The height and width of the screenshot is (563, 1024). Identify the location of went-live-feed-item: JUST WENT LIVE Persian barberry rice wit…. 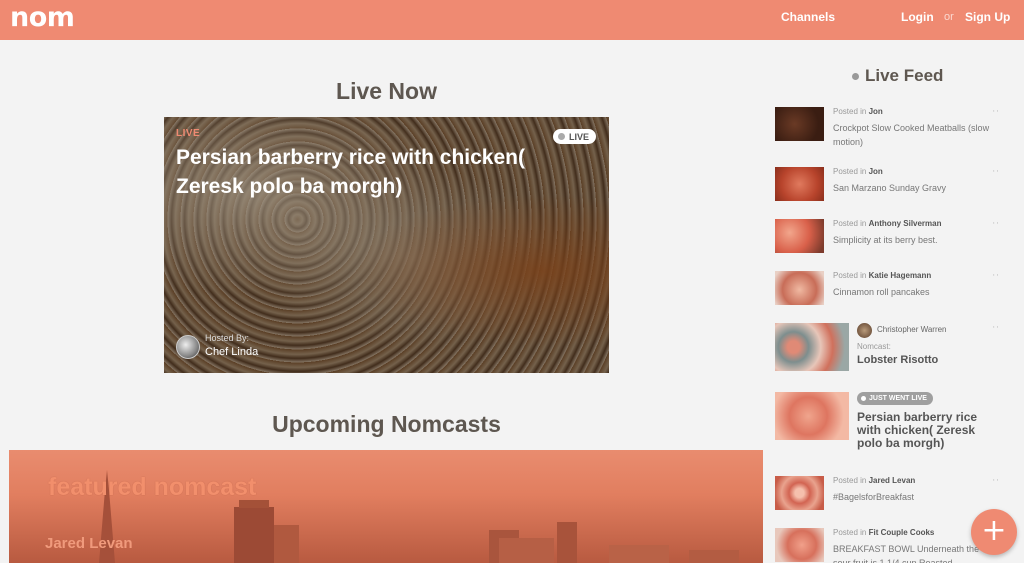
(897, 421).